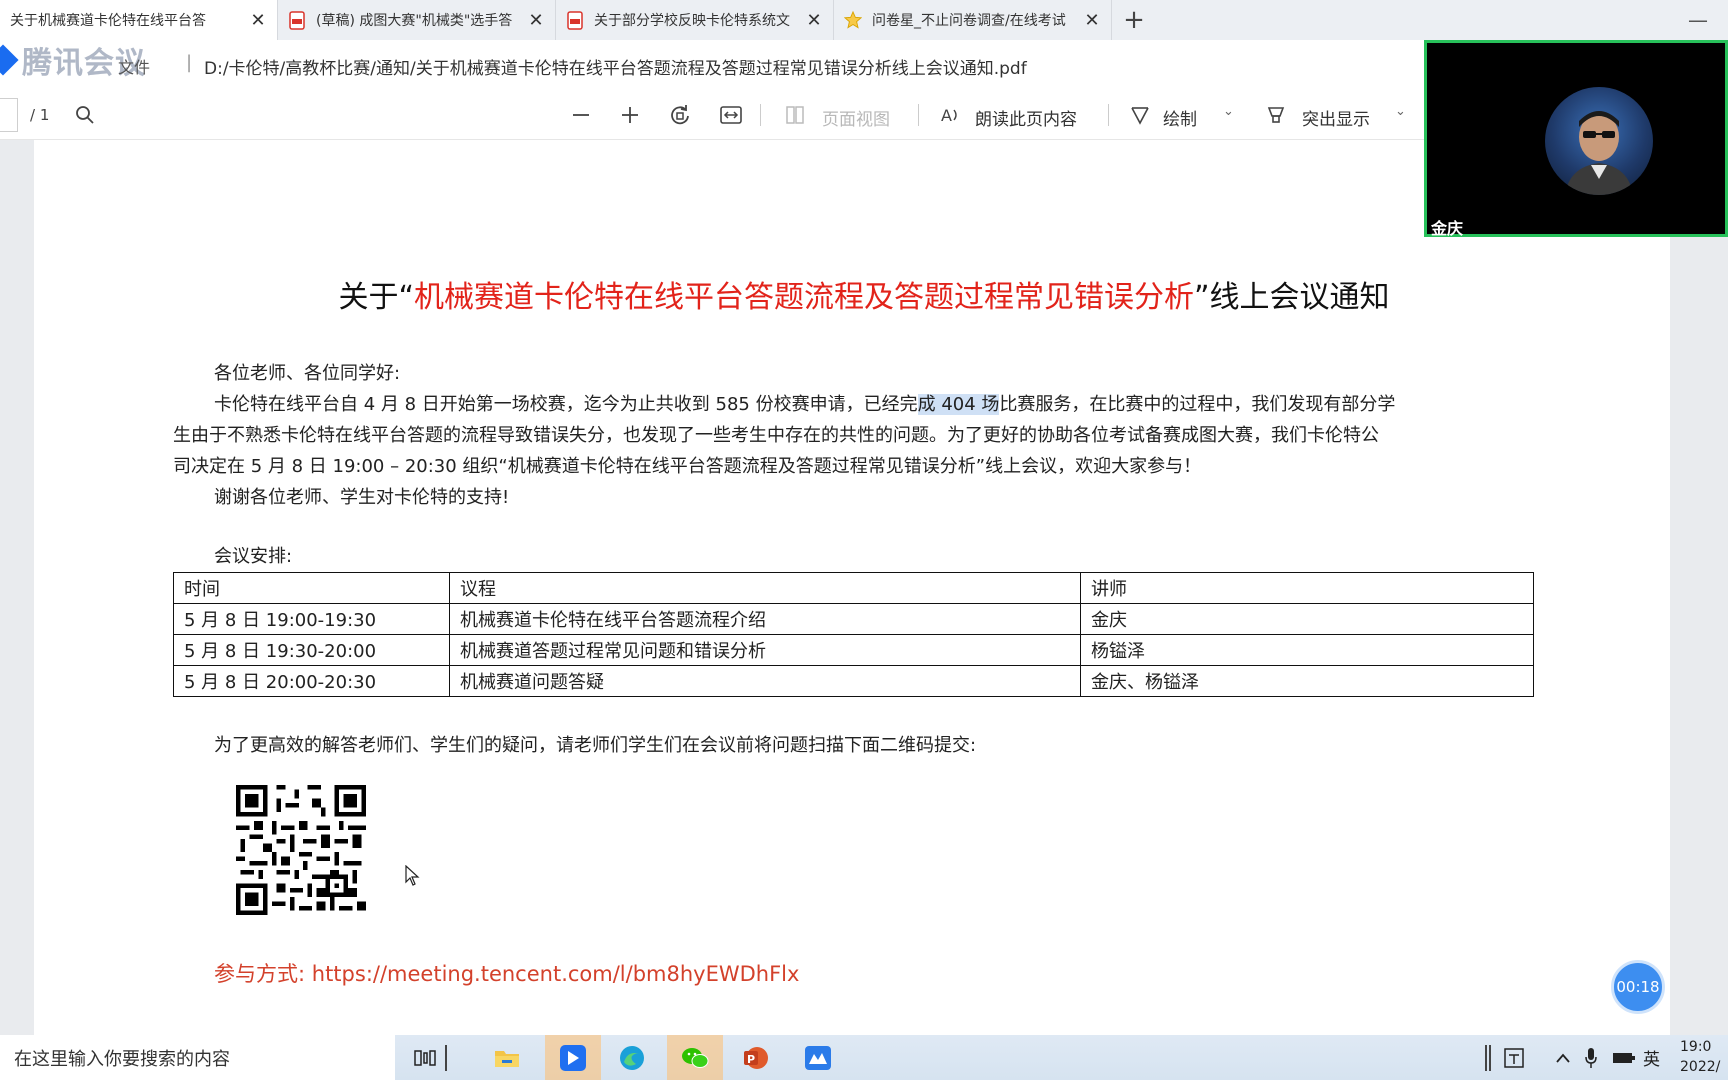 This screenshot has width=1728, height=1080. What do you see at coordinates (1599, 141) in the screenshot?
I see `participant-avatar` at bounding box center [1599, 141].